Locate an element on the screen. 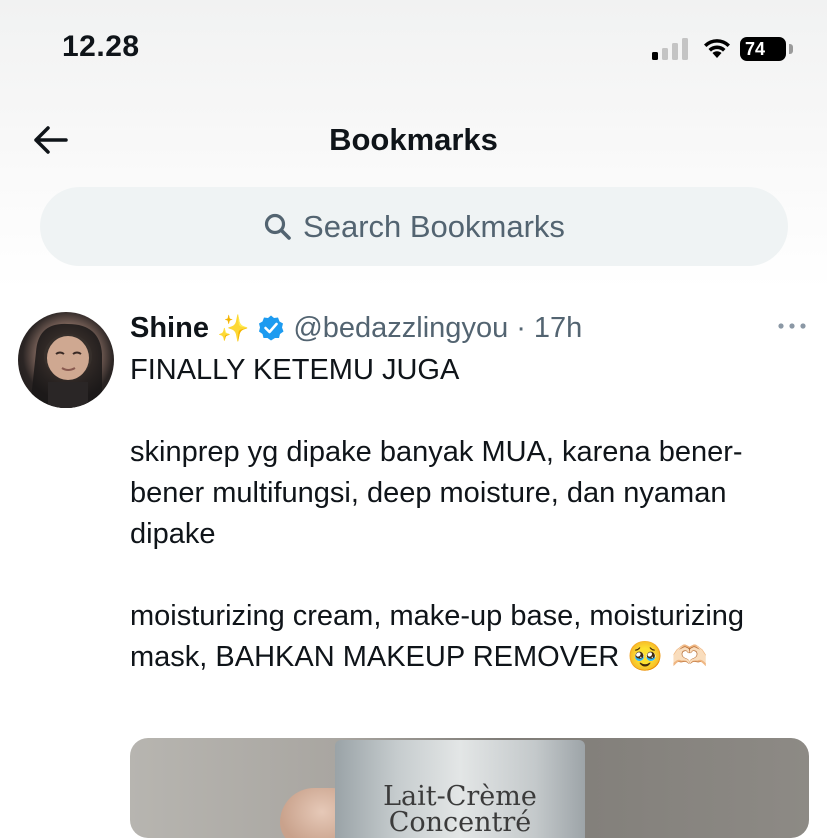 The width and height of the screenshot is (827, 838). battery-nub is located at coordinates (791, 49).